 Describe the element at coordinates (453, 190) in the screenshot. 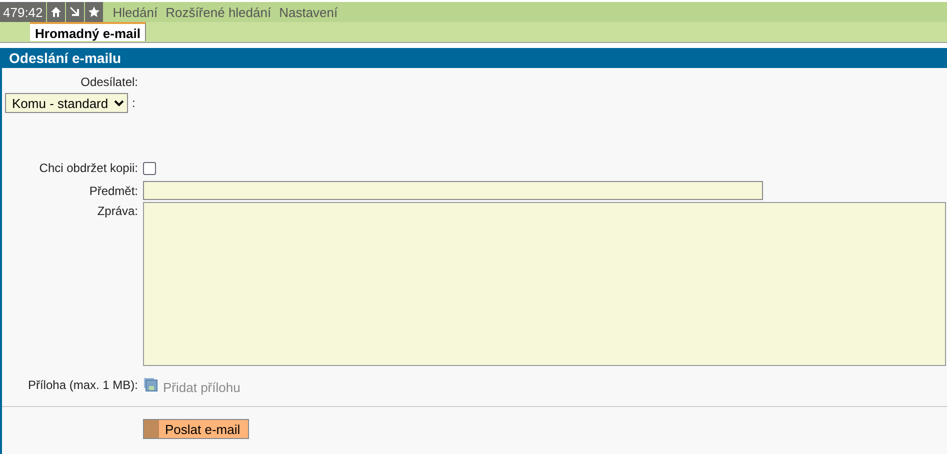

I see `subject-field` at that location.